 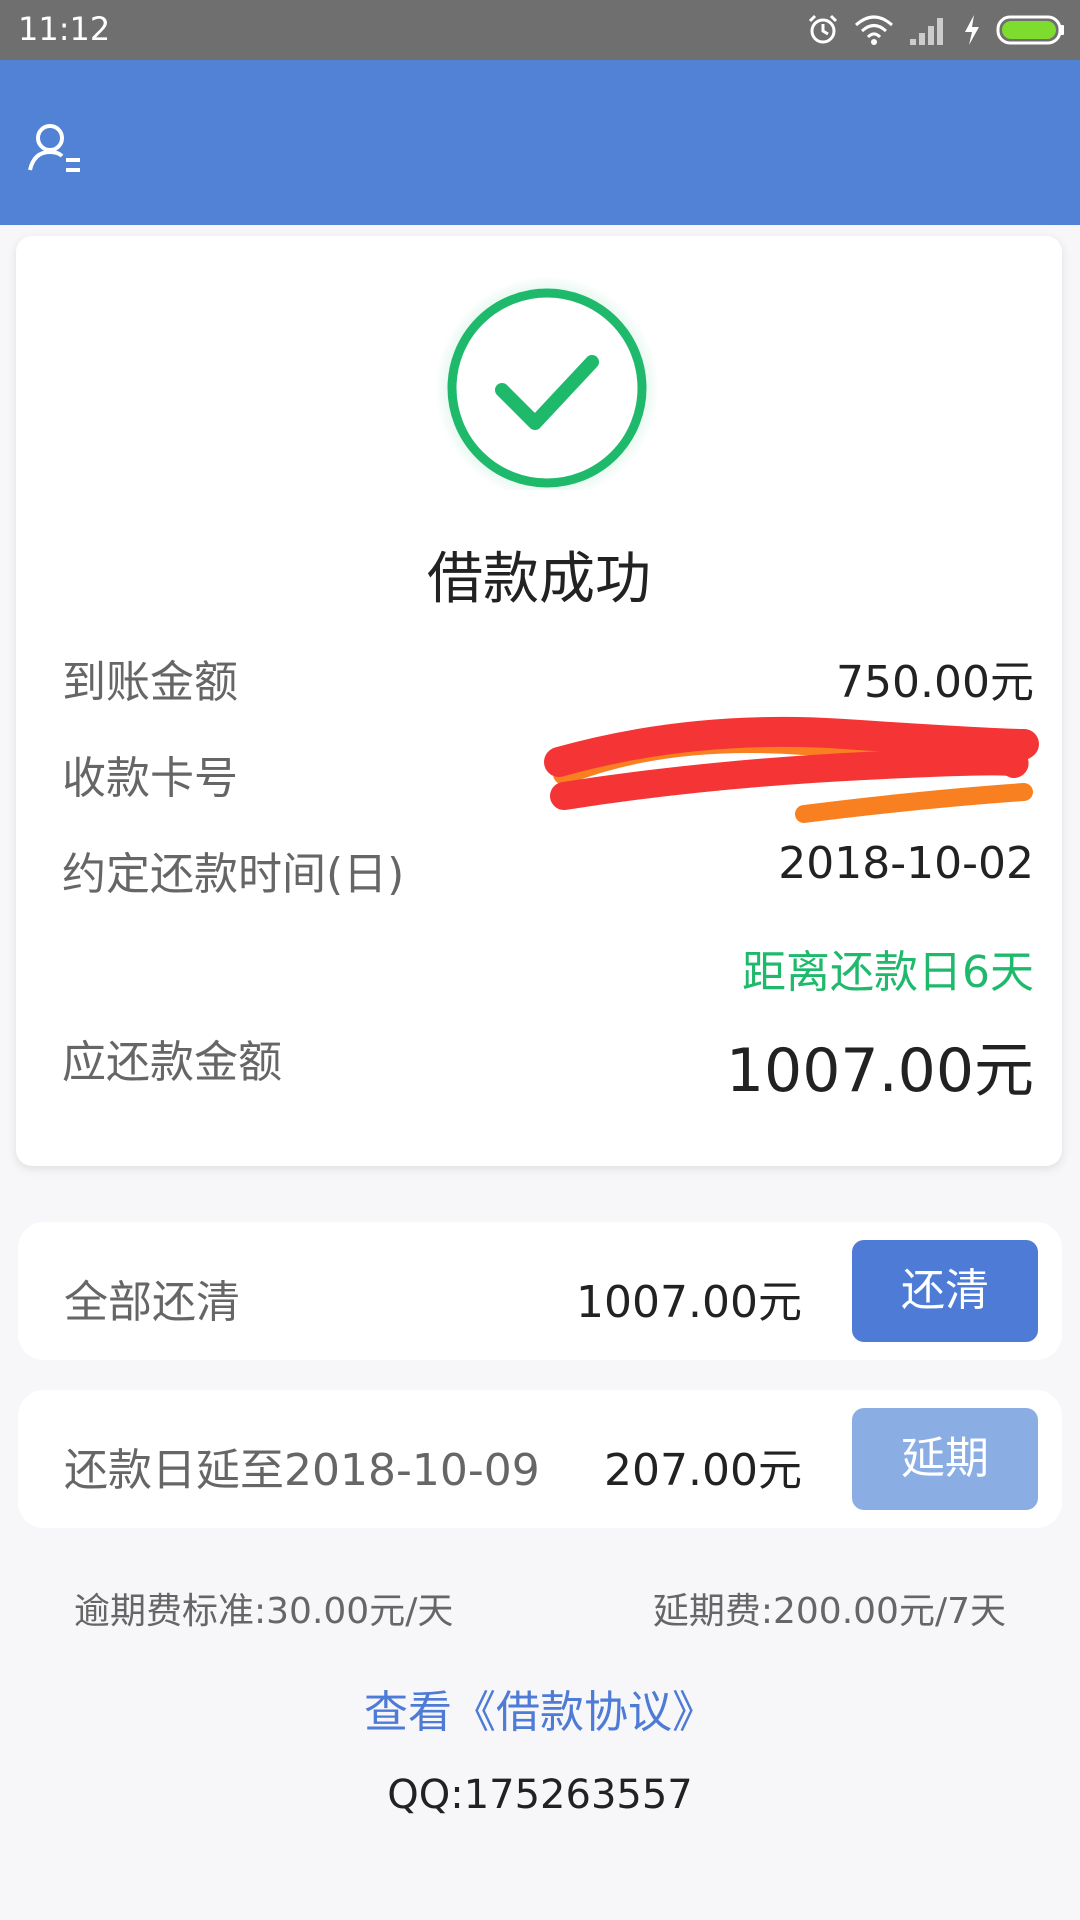 I want to click on qq-contact: QQ:175263557, so click(x=540, y=1795).